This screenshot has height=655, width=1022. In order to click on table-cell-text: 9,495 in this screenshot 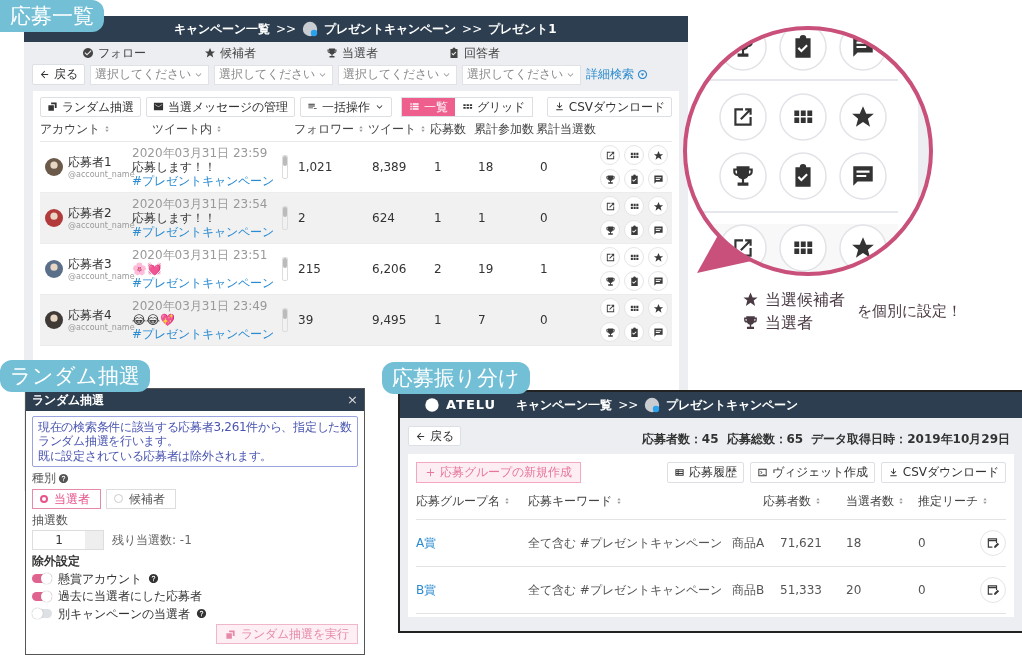, I will do `click(389, 320)`.